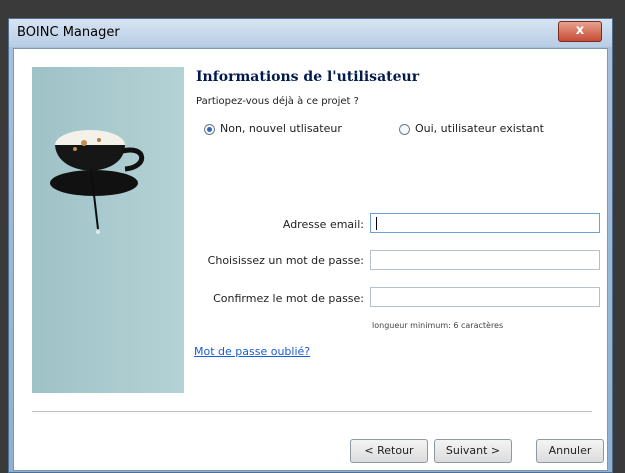 The image size is (625, 473). What do you see at coordinates (479, 128) in the screenshot?
I see `radio-existing-user-label: Oui, utilisateur existant` at bounding box center [479, 128].